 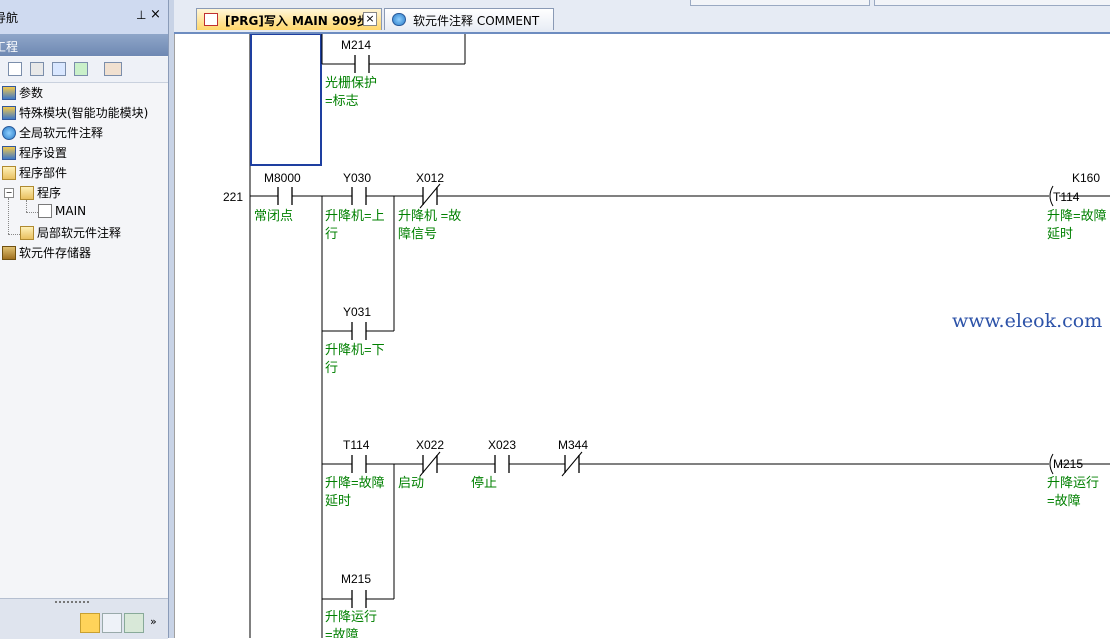 What do you see at coordinates (61, 133) in the screenshot?
I see `tree-item-label: 全局软元件注释` at bounding box center [61, 133].